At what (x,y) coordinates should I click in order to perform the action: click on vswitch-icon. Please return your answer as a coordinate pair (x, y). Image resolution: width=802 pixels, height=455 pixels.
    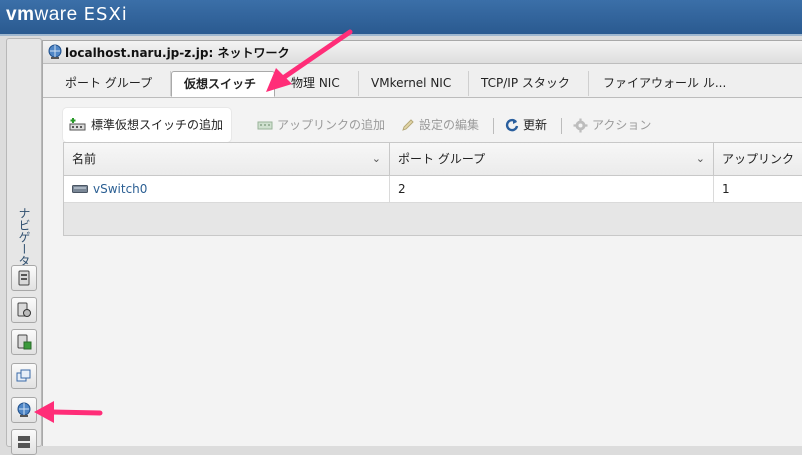
    Looking at the image, I should click on (80, 189).